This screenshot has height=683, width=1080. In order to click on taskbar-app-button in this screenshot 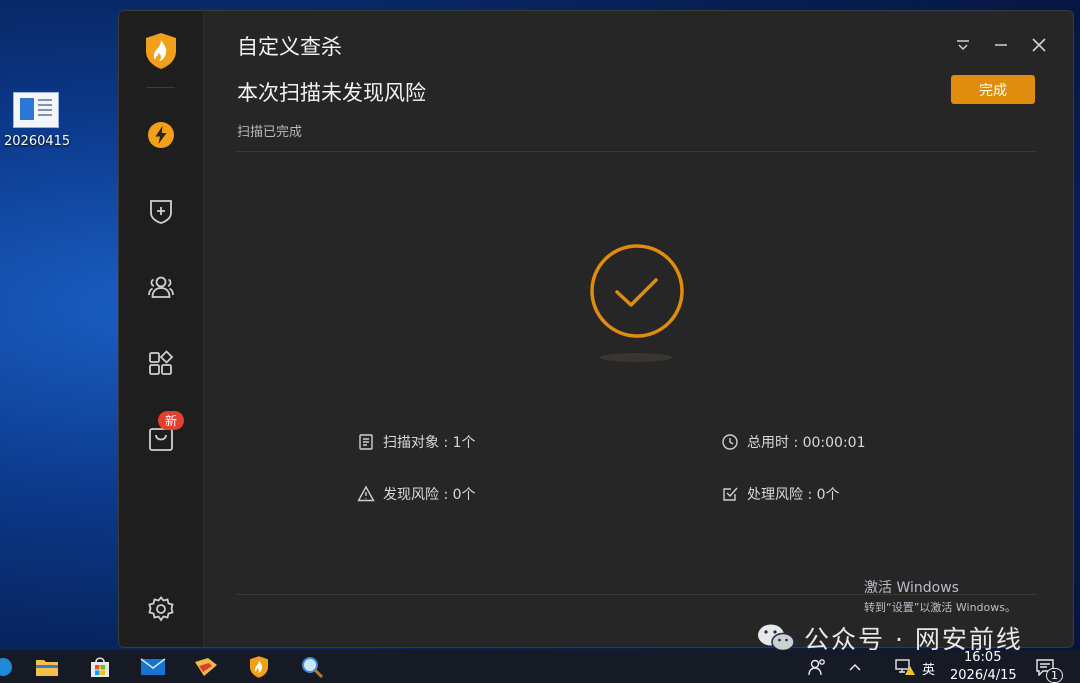, I will do `click(206, 667)`.